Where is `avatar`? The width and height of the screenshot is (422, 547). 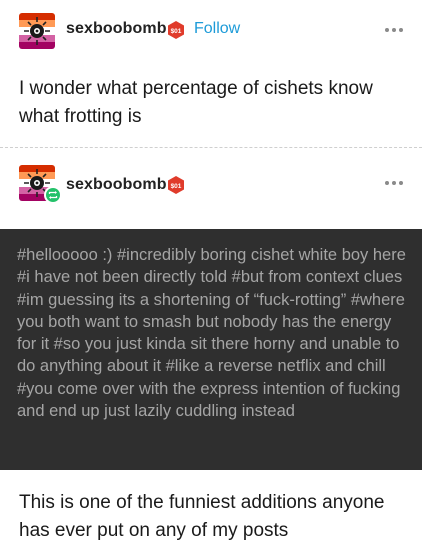
avatar is located at coordinates (37, 31).